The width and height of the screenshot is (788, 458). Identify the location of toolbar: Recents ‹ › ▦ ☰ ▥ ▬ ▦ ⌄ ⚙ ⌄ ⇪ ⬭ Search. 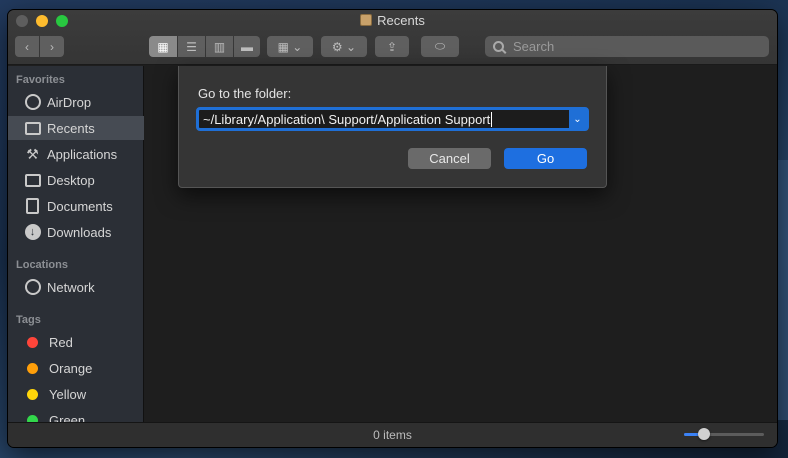
(392, 37).